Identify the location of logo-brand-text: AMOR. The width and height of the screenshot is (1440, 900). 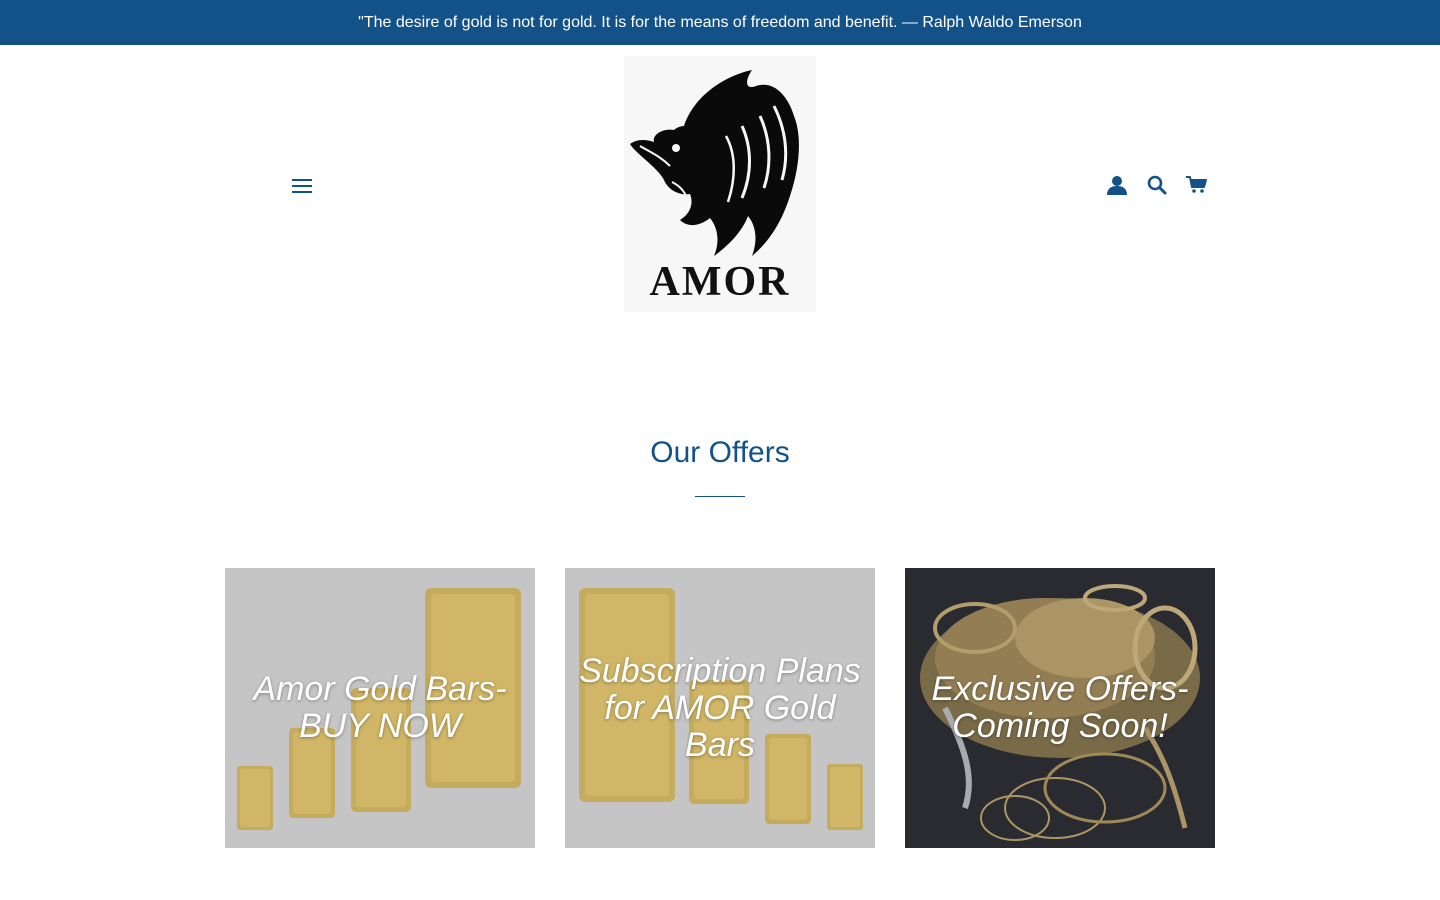
(720, 282).